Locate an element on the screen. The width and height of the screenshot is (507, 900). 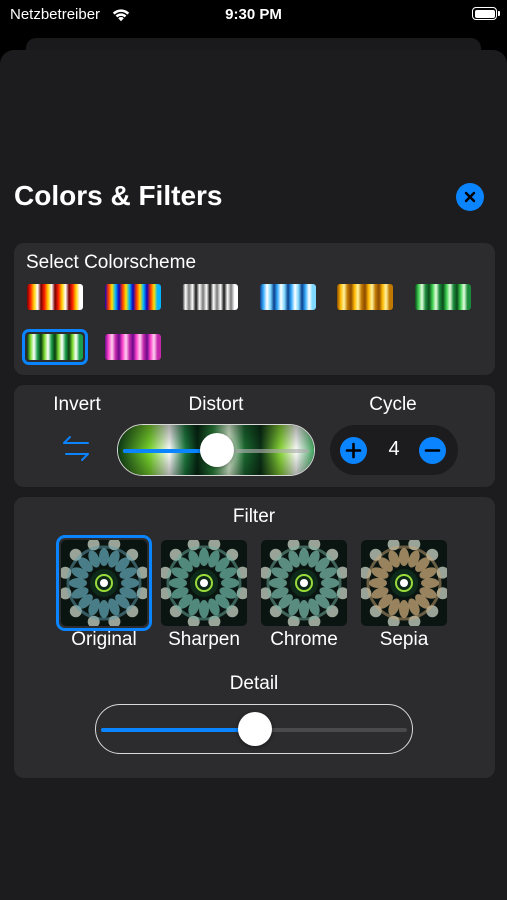
detail-knob is located at coordinates (255, 729).